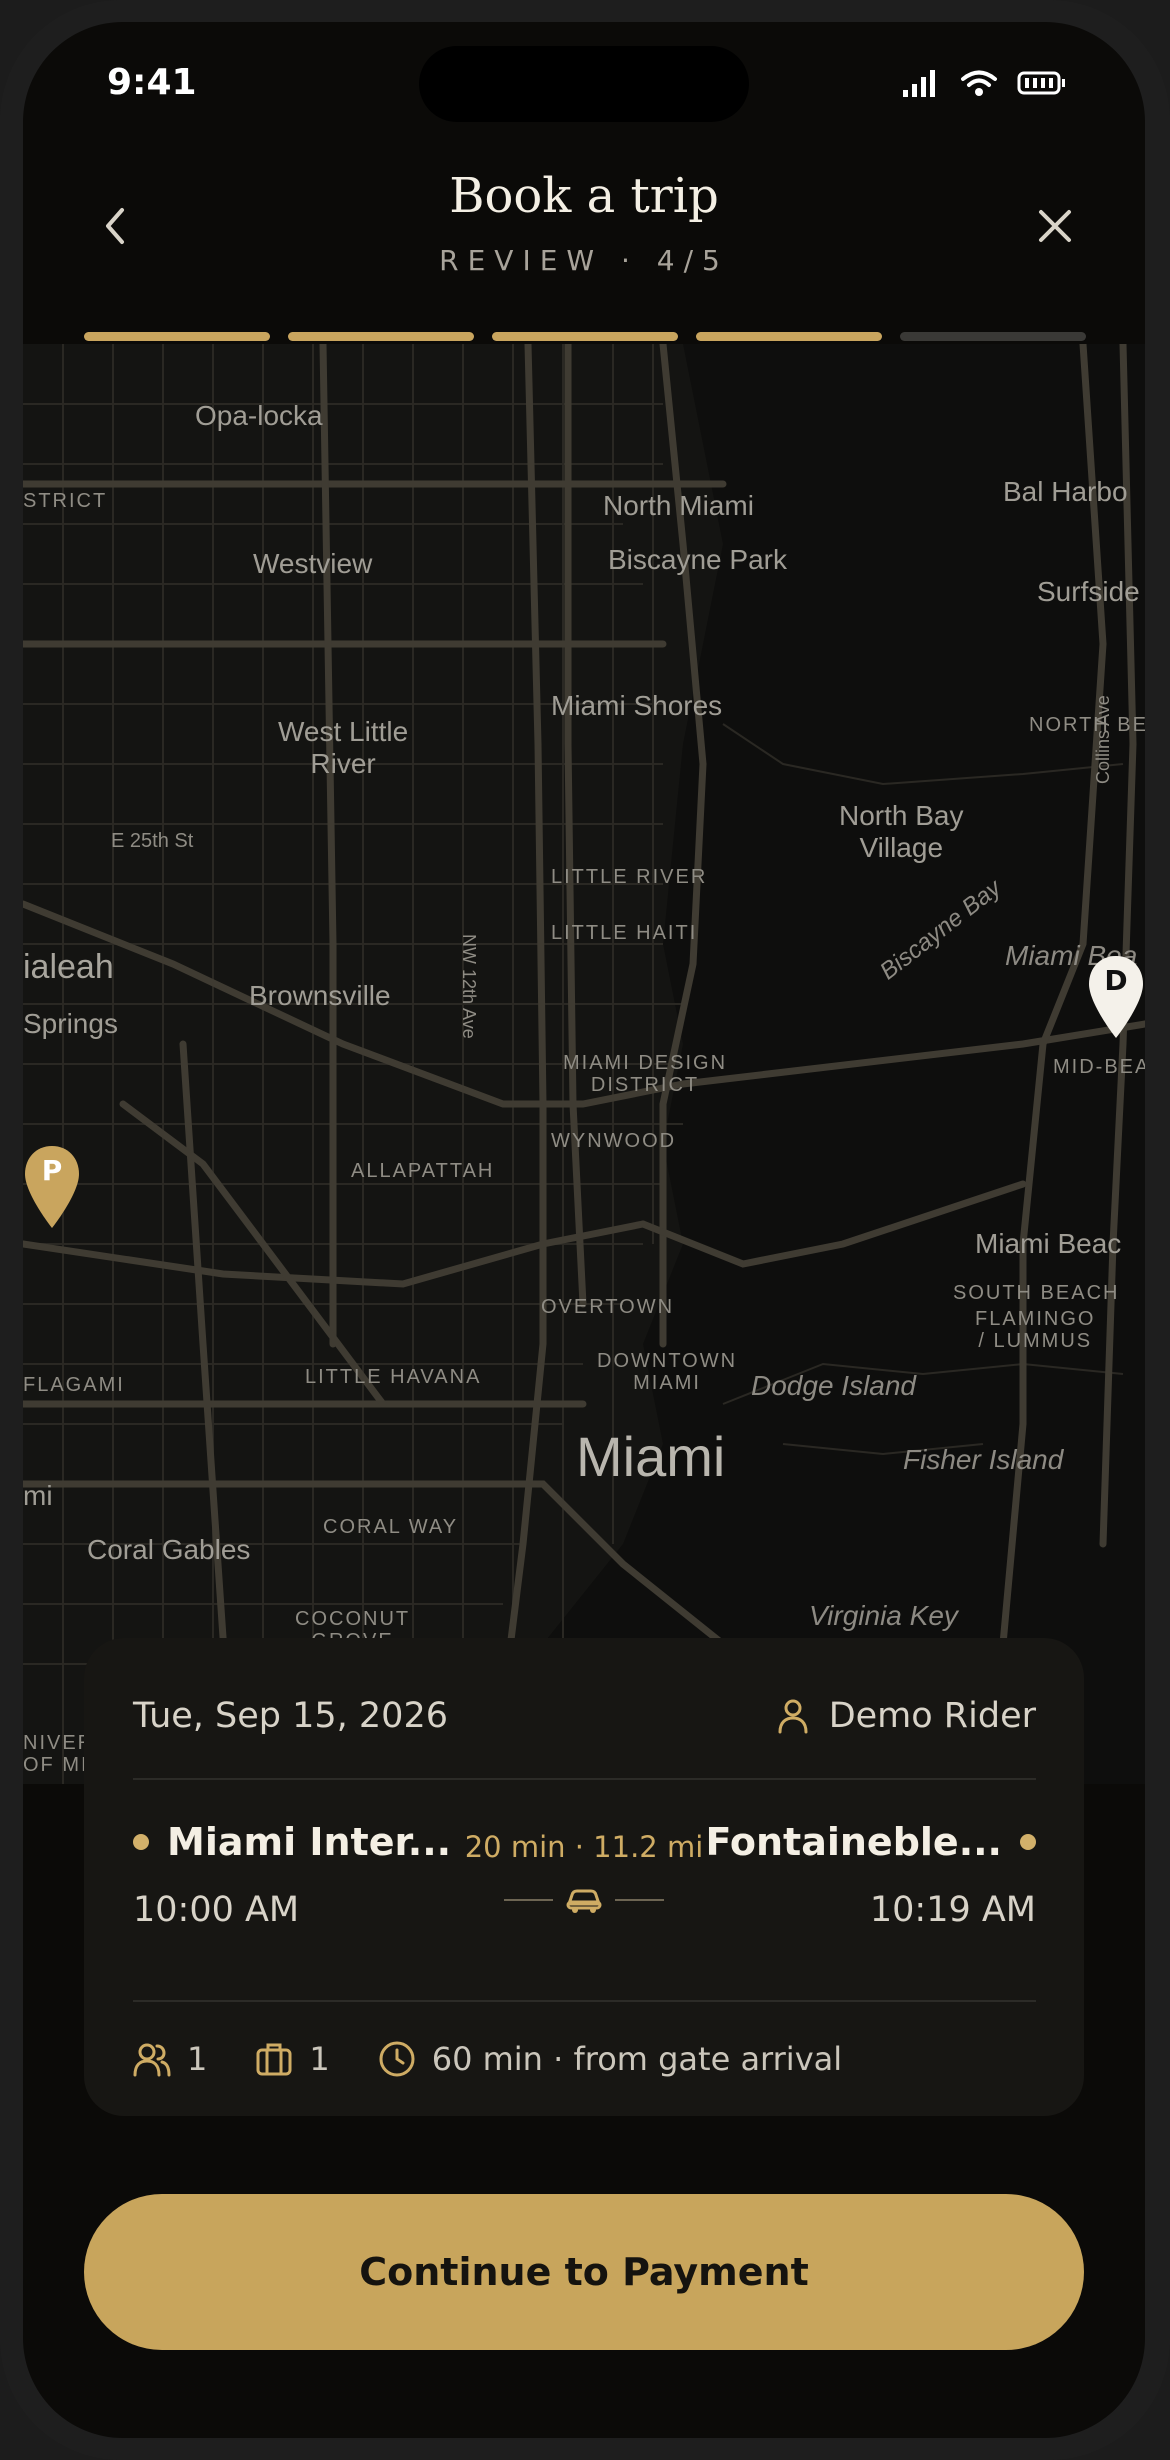 The width and height of the screenshot is (1170, 2460). I want to click on map-label-biscayne-park: Biscayne Park, so click(697, 559).